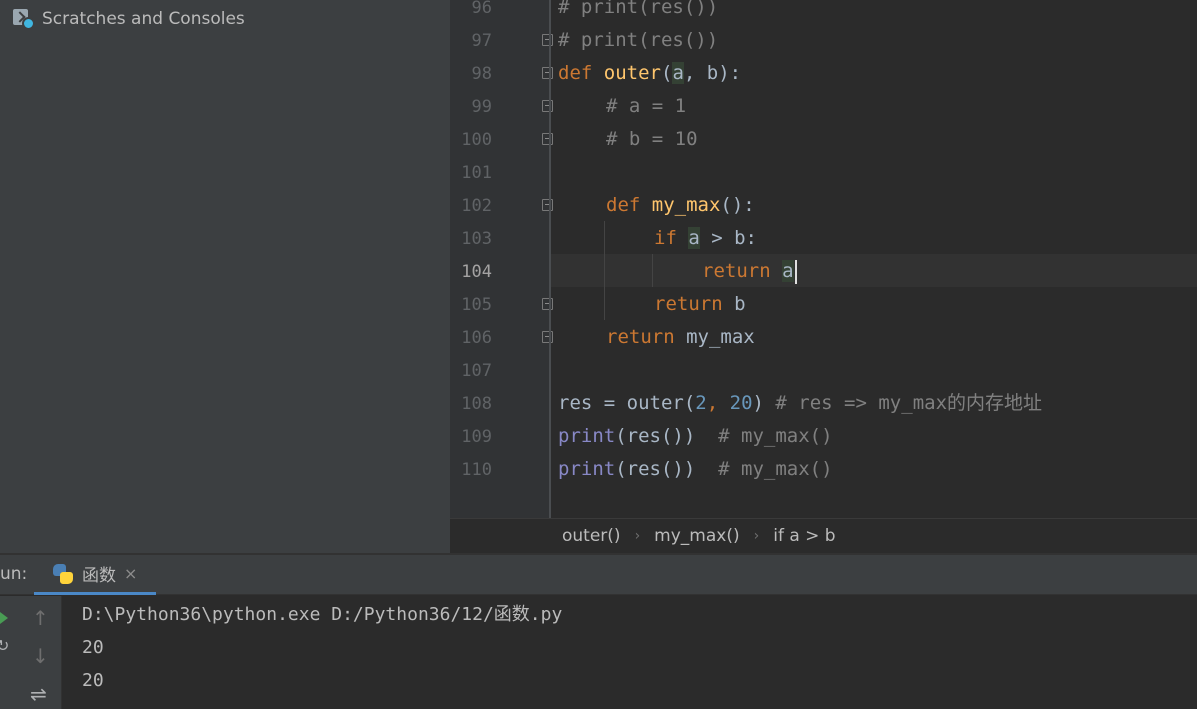 This screenshot has width=1197, height=709. Describe the element at coordinates (4, 618) in the screenshot. I see `rerun-icon` at that location.